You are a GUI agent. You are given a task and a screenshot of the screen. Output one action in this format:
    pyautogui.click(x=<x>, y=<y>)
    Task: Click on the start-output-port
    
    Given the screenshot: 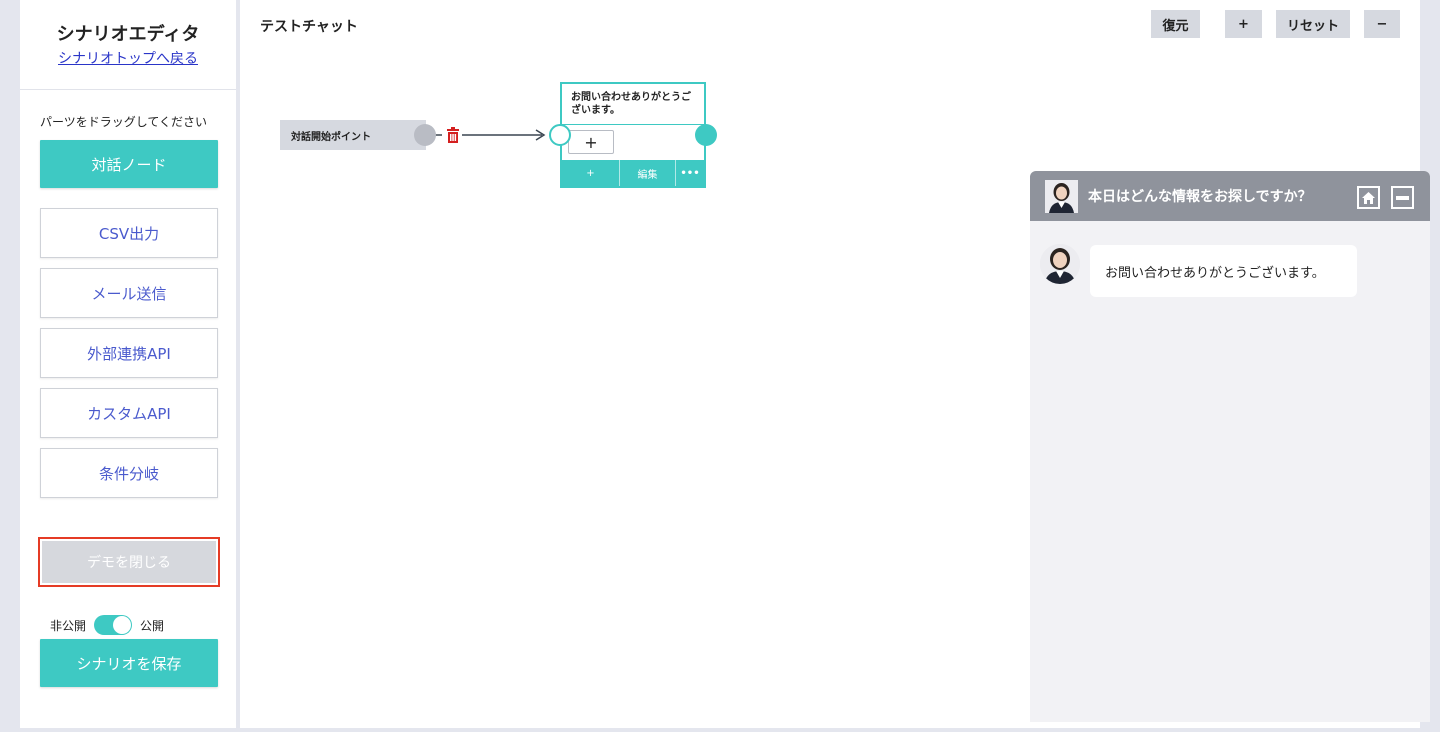 What is the action you would take?
    pyautogui.click(x=425, y=135)
    